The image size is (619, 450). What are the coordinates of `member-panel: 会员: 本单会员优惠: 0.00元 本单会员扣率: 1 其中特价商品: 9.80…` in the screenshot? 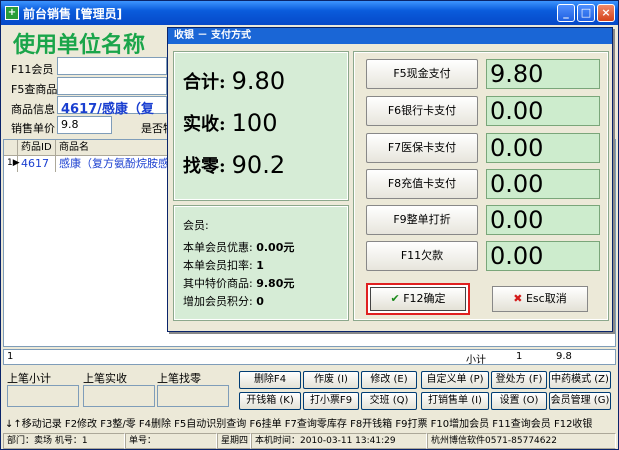 It's located at (261, 263).